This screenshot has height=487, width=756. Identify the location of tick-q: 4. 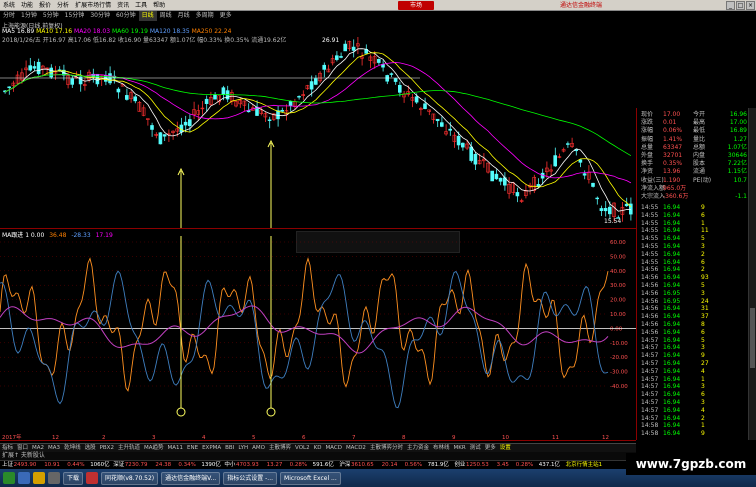
(703, 410).